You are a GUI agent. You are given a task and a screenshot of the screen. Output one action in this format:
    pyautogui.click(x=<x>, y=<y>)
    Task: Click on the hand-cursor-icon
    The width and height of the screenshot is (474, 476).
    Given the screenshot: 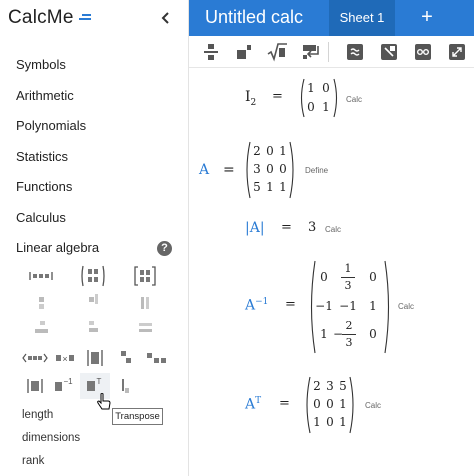 What is the action you would take?
    pyautogui.click(x=104, y=401)
    